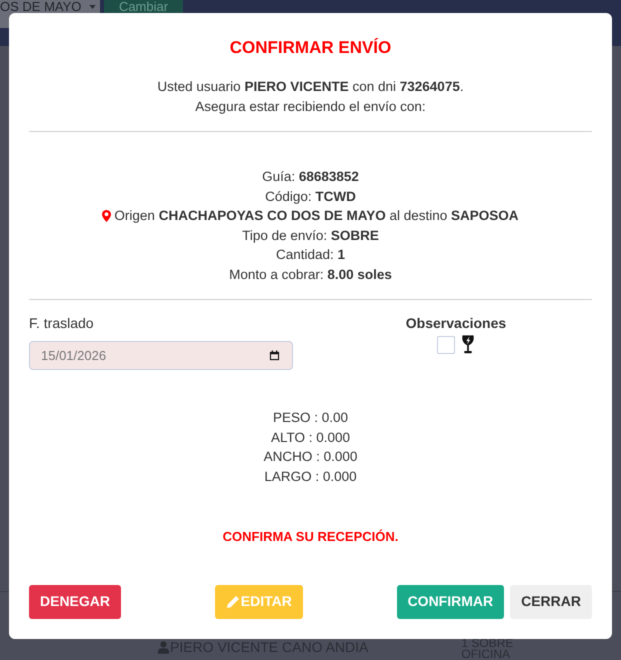  What do you see at coordinates (311, 255) in the screenshot?
I see `shipment-detail: Cantidad: 1` at bounding box center [311, 255].